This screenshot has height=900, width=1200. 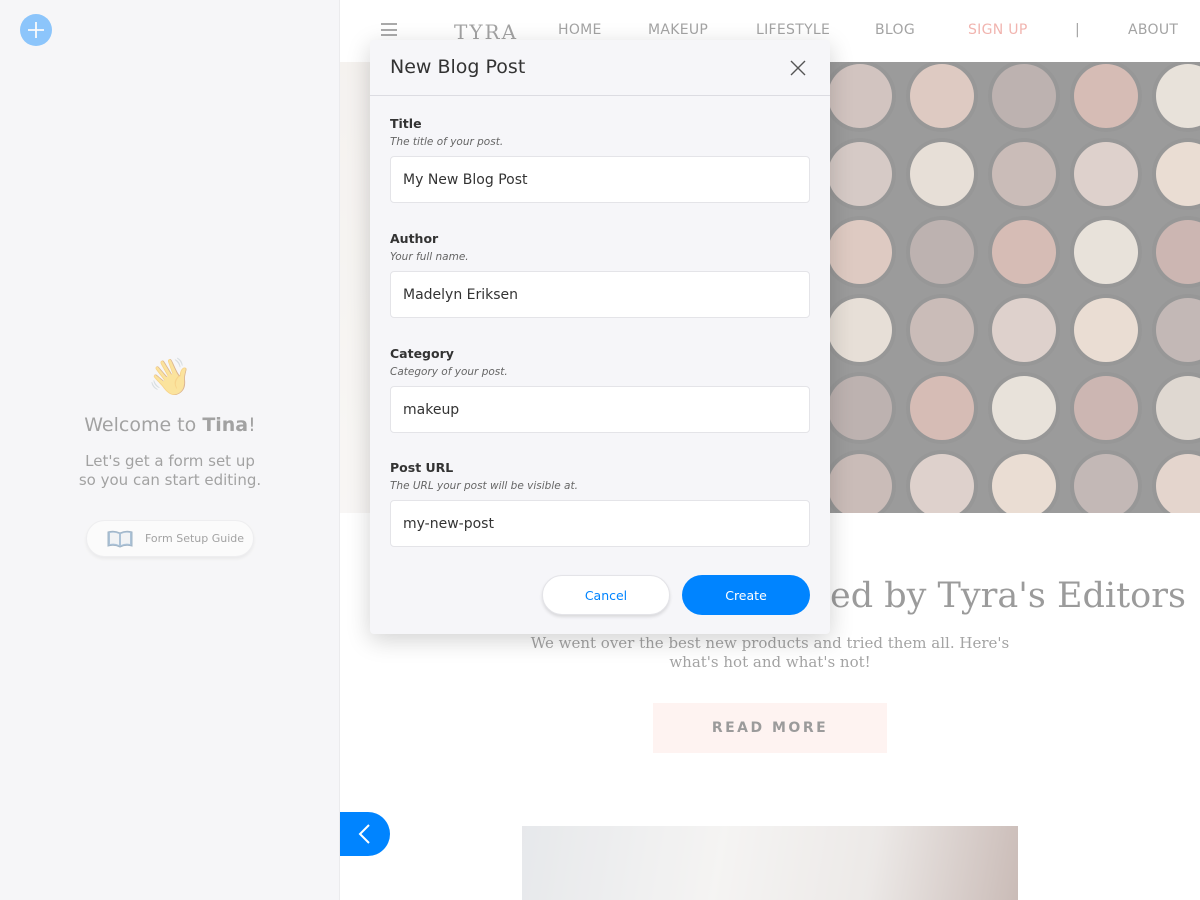 I want to click on author-input, so click(x=600, y=294).